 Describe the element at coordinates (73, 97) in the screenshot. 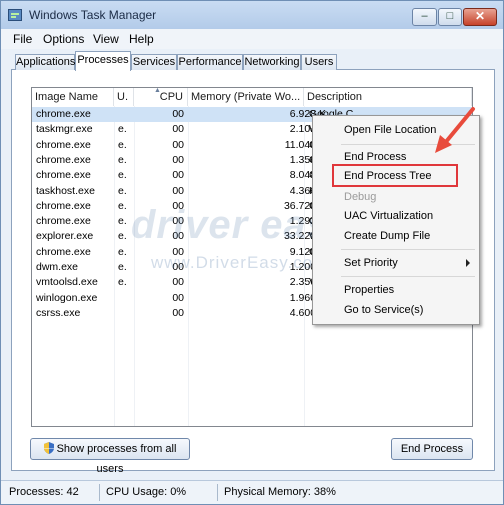

I see `column-image-name: Image Name` at that location.